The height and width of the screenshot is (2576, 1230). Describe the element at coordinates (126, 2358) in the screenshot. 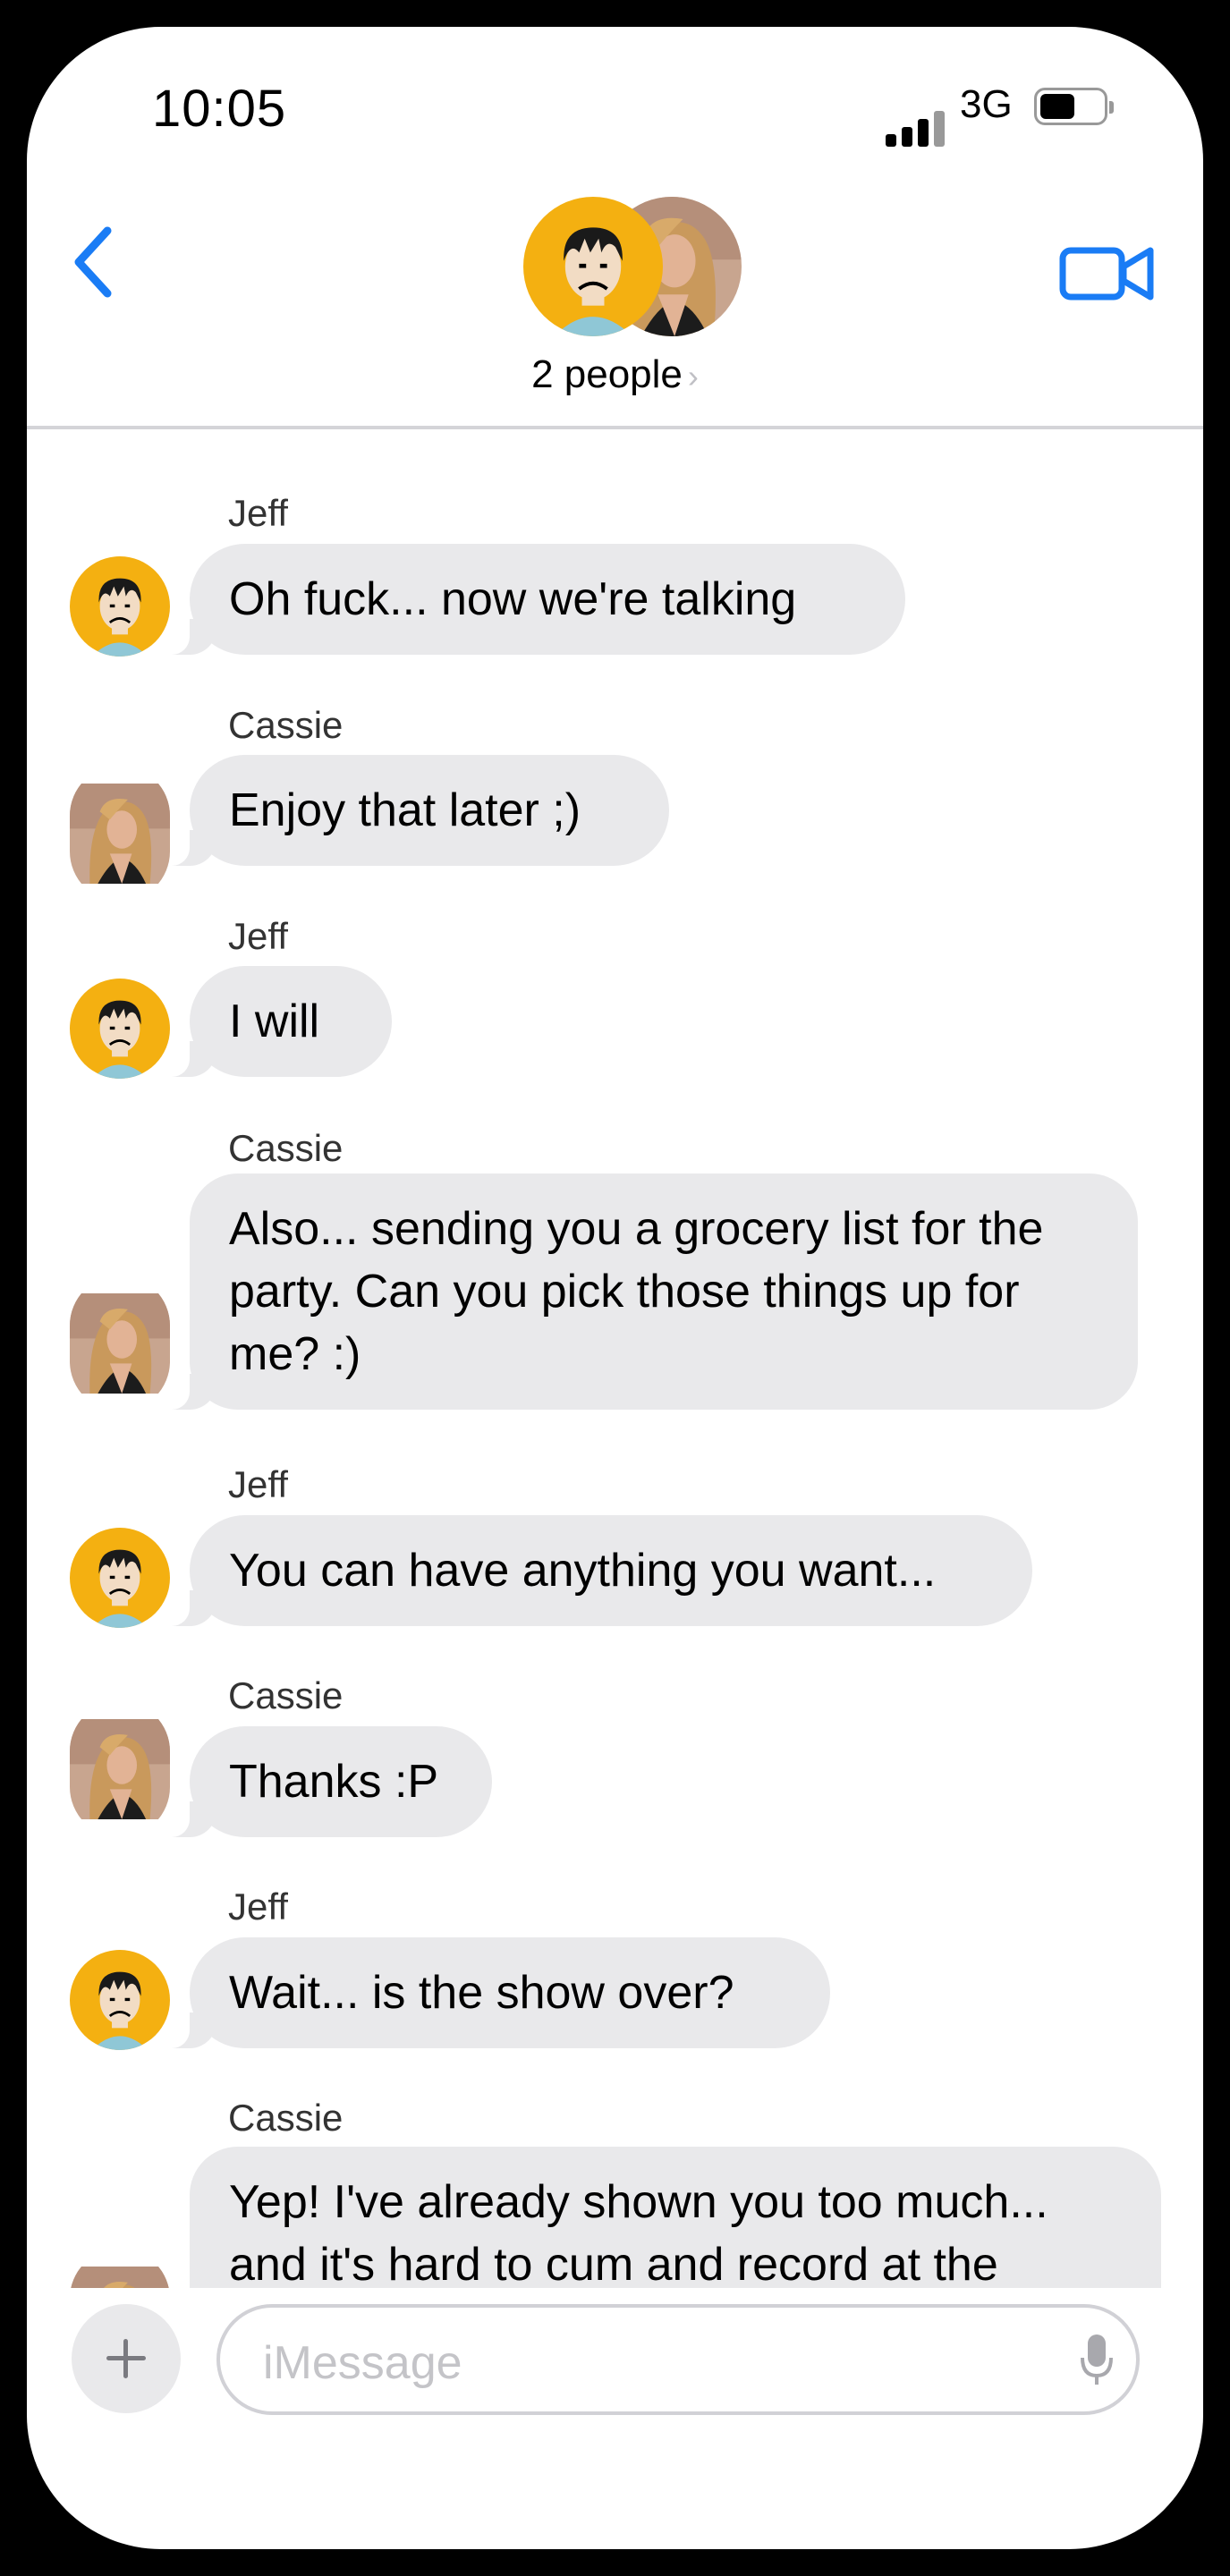

I see `plus-icon` at that location.